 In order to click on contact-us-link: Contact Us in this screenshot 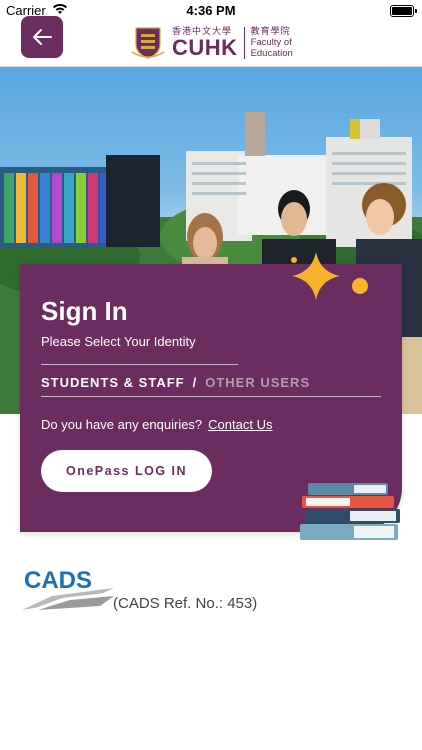, I will do `click(240, 424)`.